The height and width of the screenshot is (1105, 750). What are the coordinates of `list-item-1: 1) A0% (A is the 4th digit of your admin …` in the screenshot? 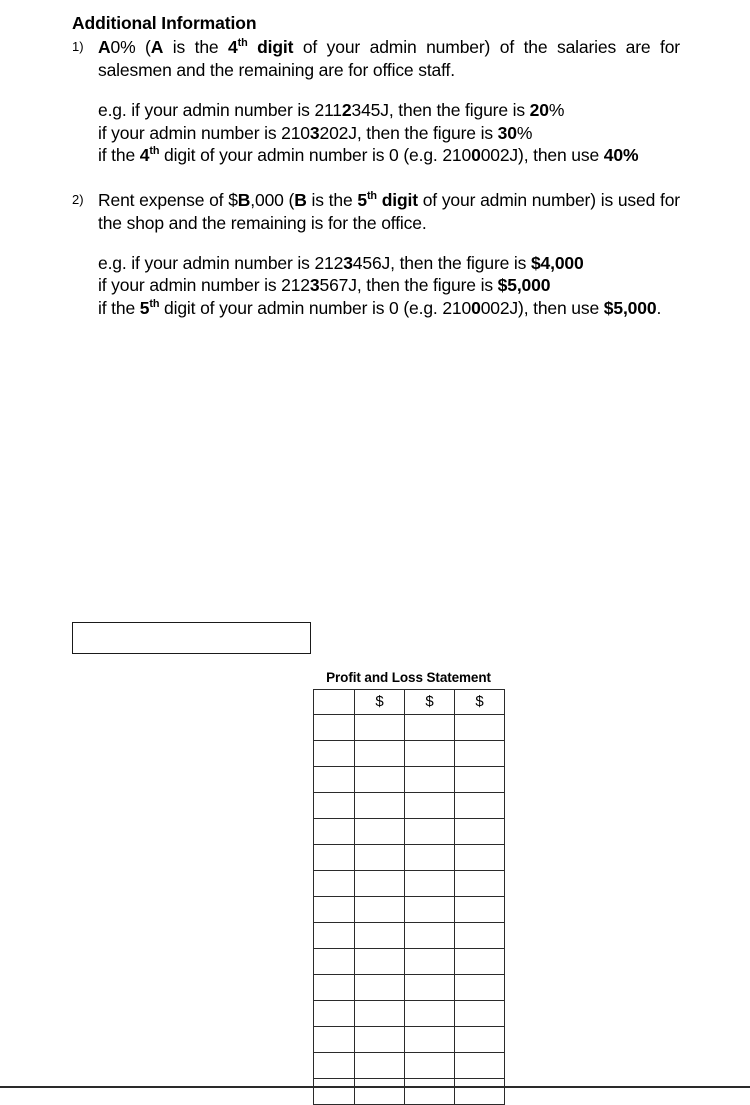 It's located at (376, 59).